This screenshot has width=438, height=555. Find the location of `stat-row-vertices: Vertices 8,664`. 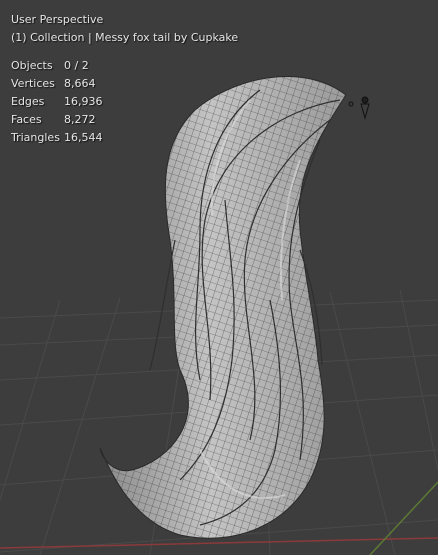

stat-row-vertices: Vertices 8,664 is located at coordinates (57, 84).